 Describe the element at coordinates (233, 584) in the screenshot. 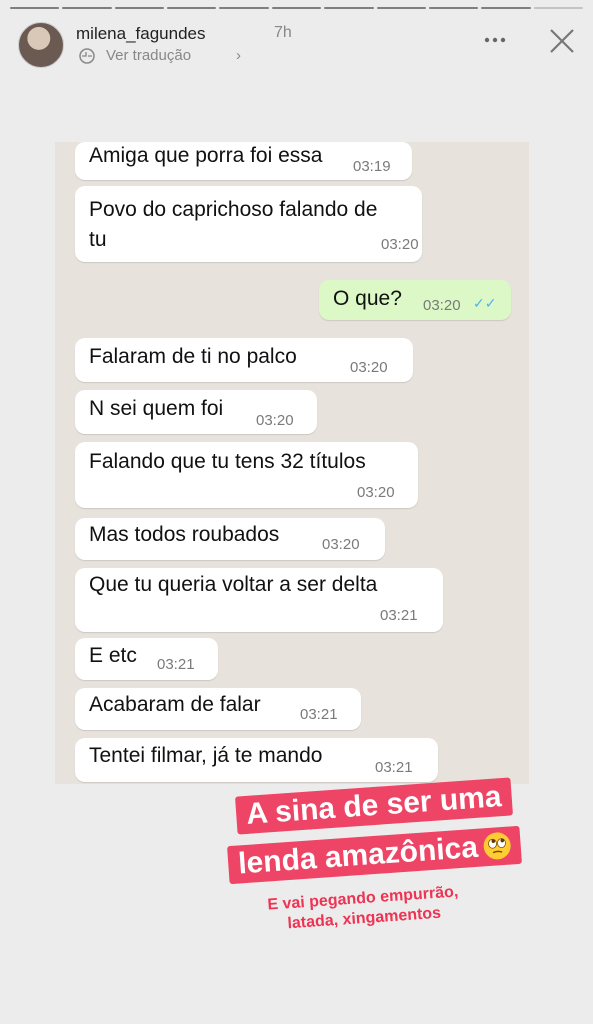

I see `message-text: Que tu queria voltar a ser delta` at that location.